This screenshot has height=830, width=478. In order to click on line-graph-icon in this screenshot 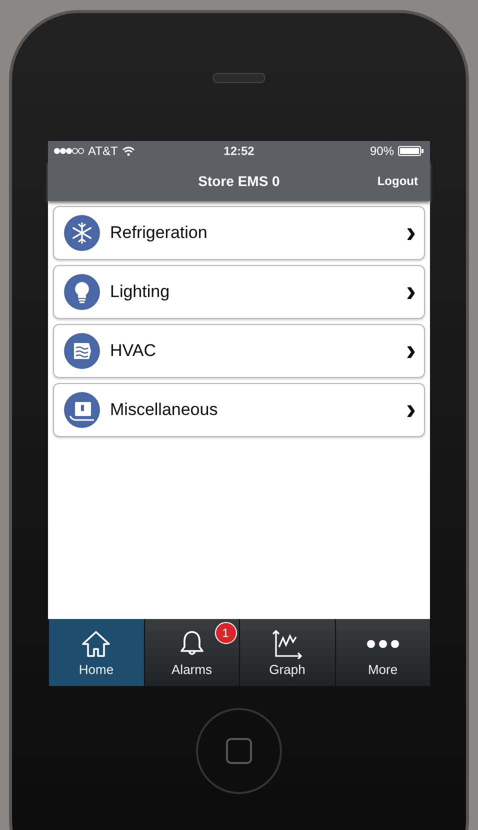, I will do `click(287, 643)`.